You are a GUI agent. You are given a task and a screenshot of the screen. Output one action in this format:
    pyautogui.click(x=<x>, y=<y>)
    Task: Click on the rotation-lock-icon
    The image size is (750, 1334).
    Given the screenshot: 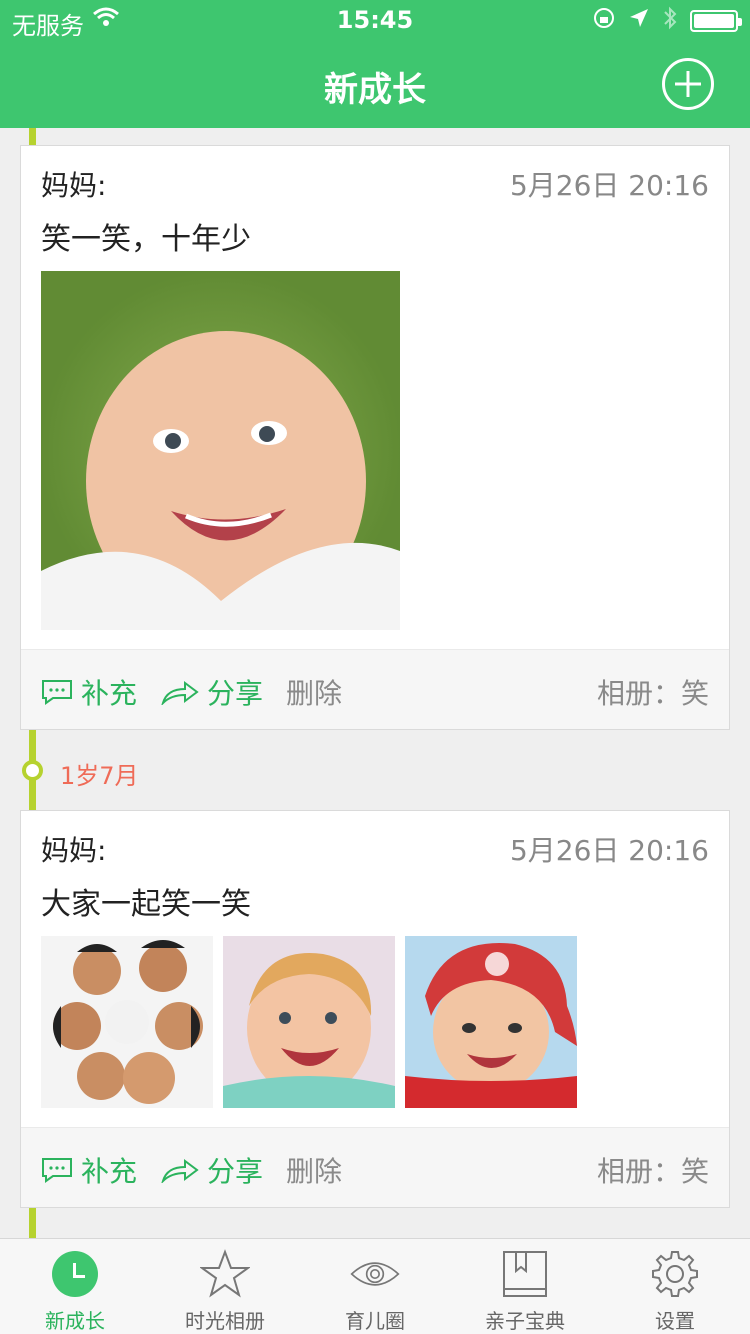 What is the action you would take?
    pyautogui.click(x=604, y=21)
    